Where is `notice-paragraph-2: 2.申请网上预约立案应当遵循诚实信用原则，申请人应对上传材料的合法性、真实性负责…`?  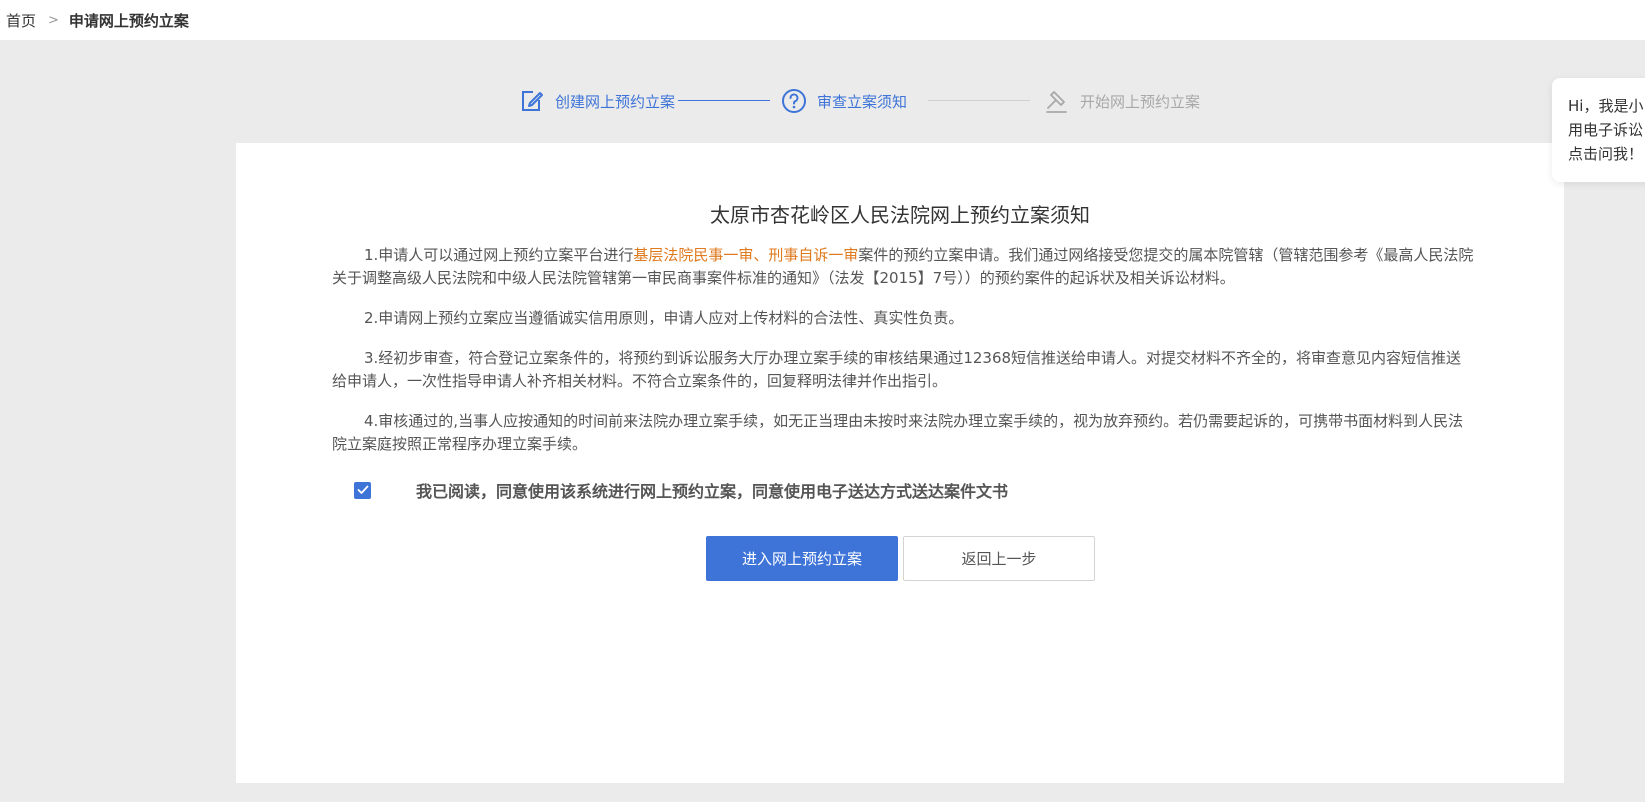 notice-paragraph-2: 2.申请网上预约立案应当遵循诚实信用原则，申请人应对上传材料的合法性、真实性负责… is located at coordinates (664, 318).